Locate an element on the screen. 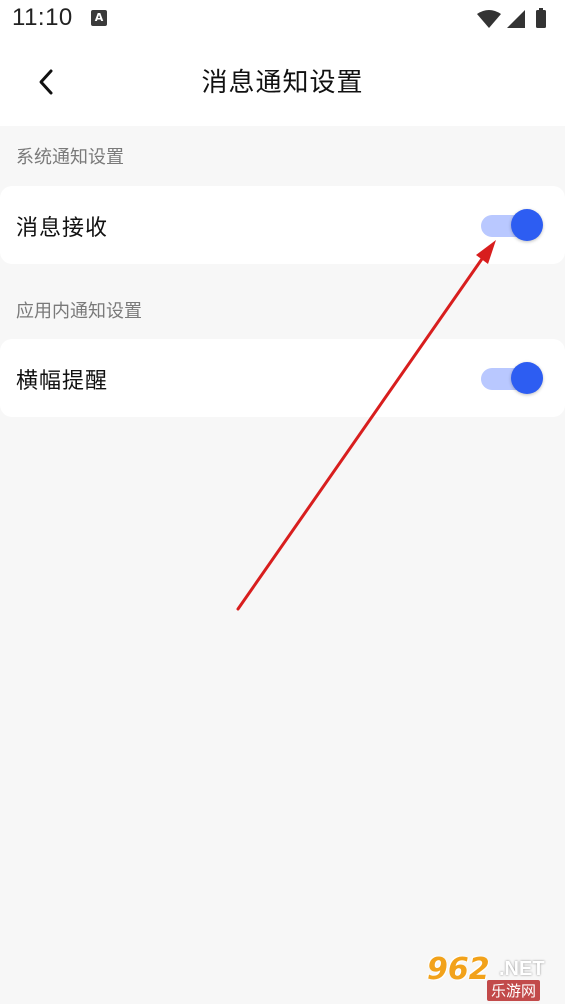 This screenshot has width=565, height=1004. section-label-in-app: 应用内通知设置 is located at coordinates (79, 311).